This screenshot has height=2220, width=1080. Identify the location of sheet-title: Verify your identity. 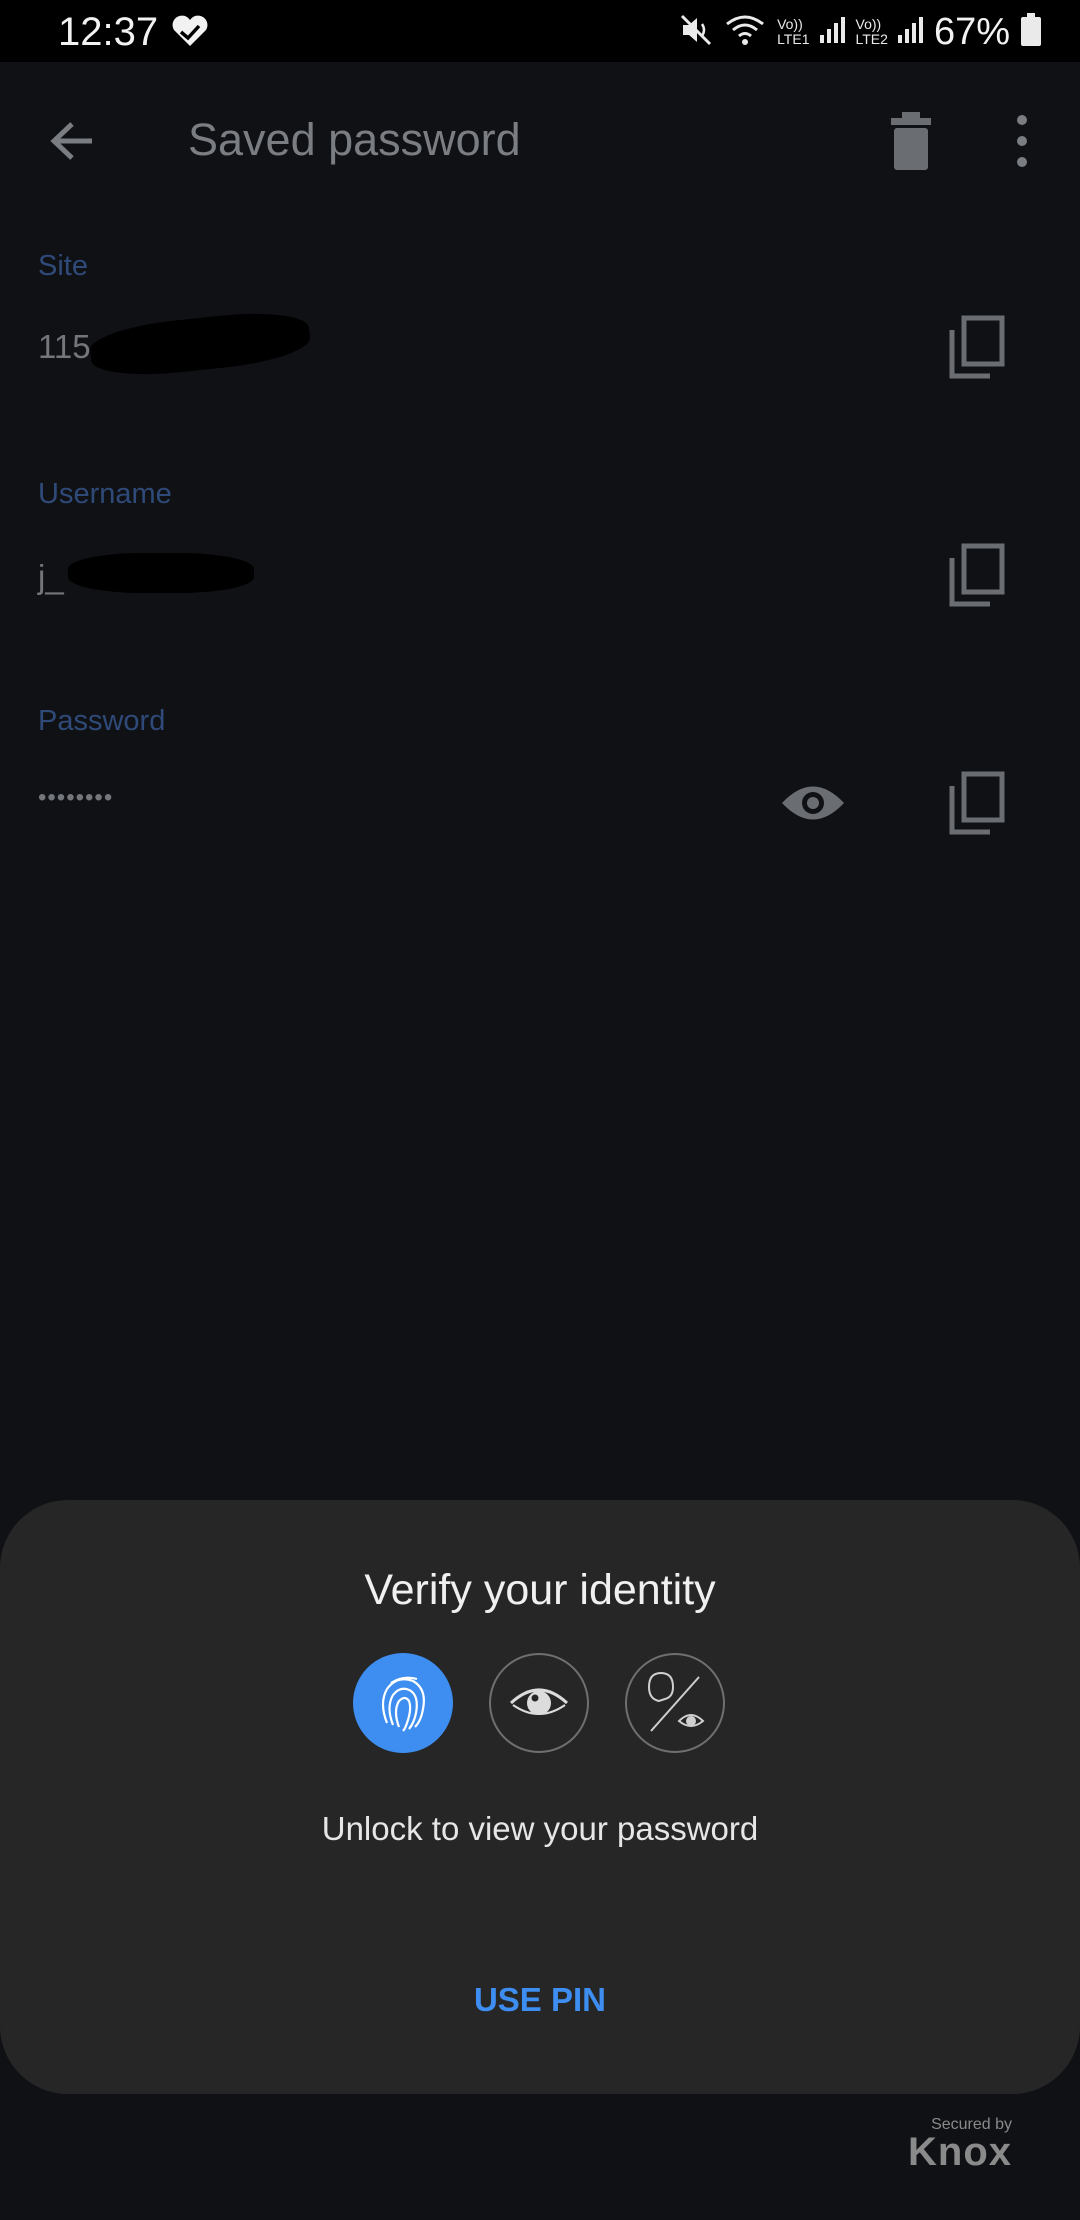
(540, 1590).